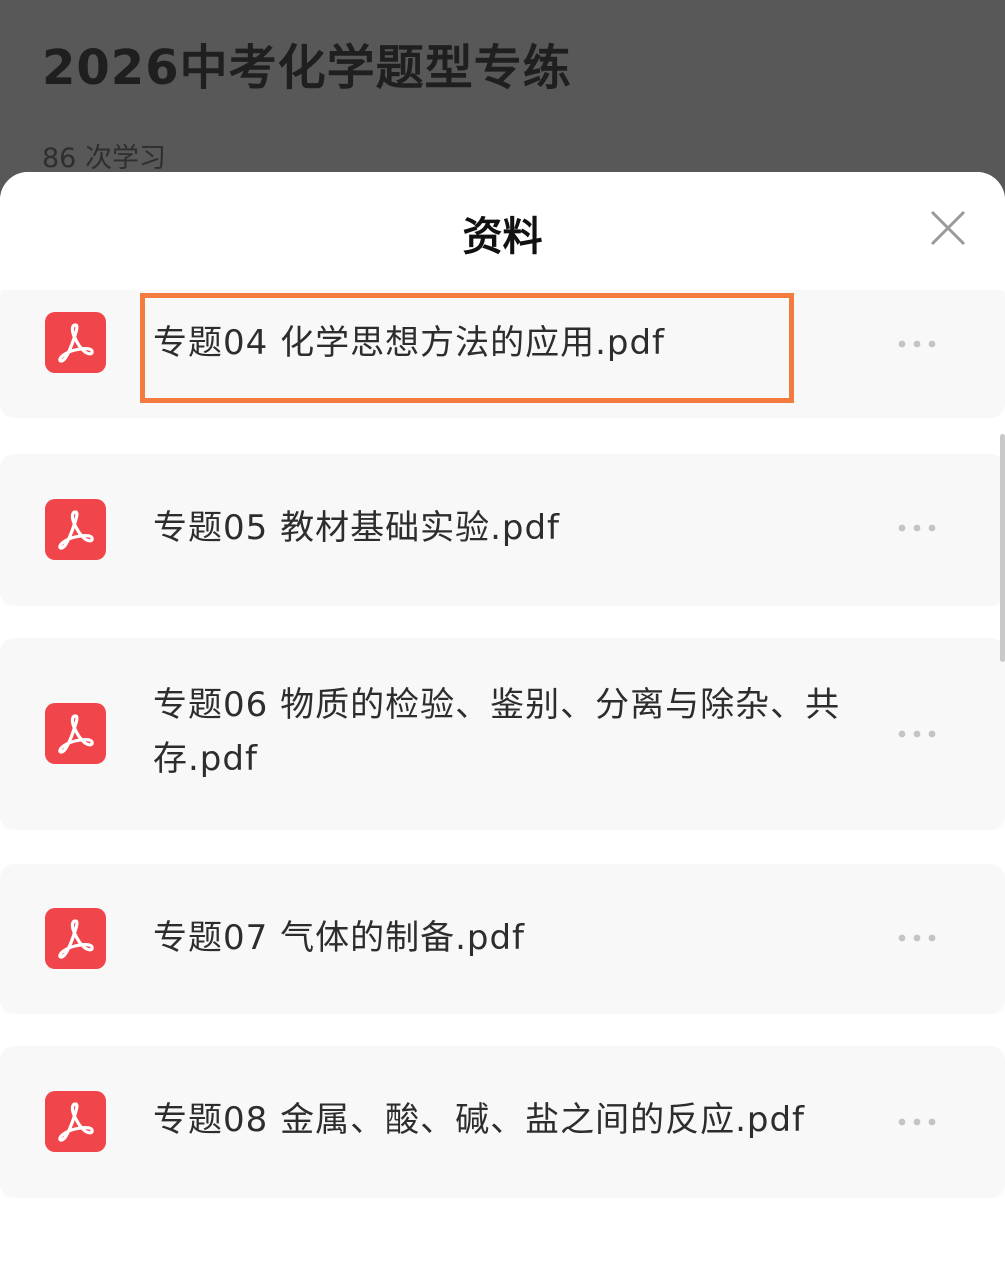 This screenshot has height=1280, width=1005. Describe the element at coordinates (1002, 548) in the screenshot. I see `scrollbar` at that location.